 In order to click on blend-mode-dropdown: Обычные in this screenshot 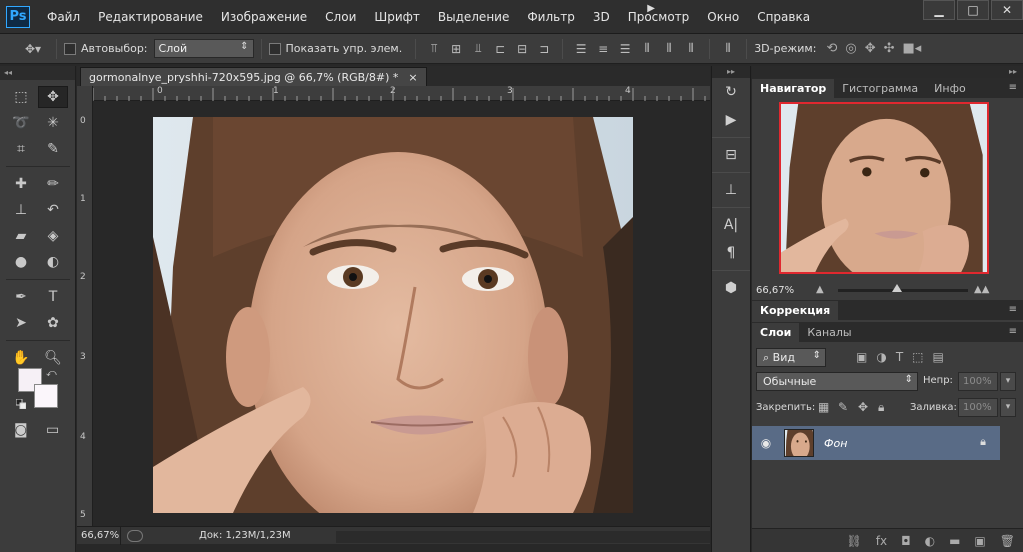, I will do `click(837, 381)`.